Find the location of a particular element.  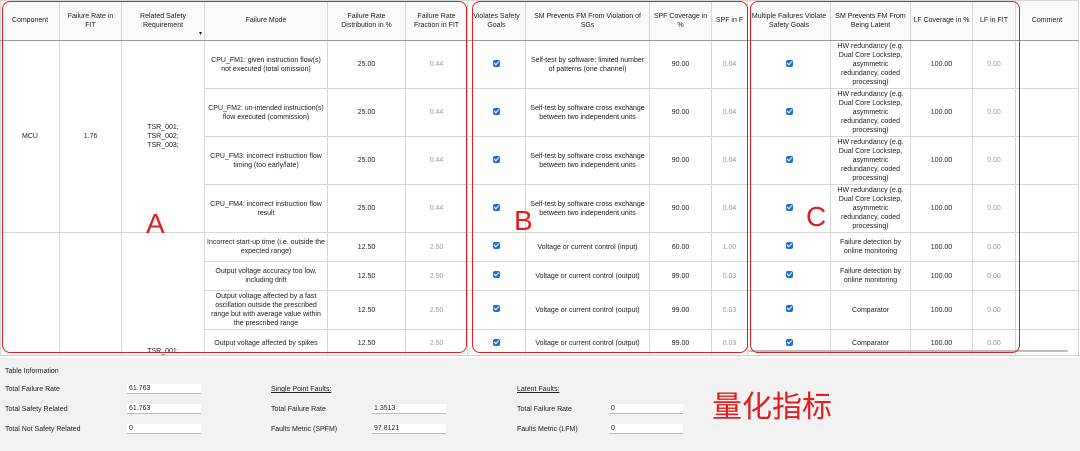

failure-rate-cell: 20.00 is located at coordinates (90, 293).